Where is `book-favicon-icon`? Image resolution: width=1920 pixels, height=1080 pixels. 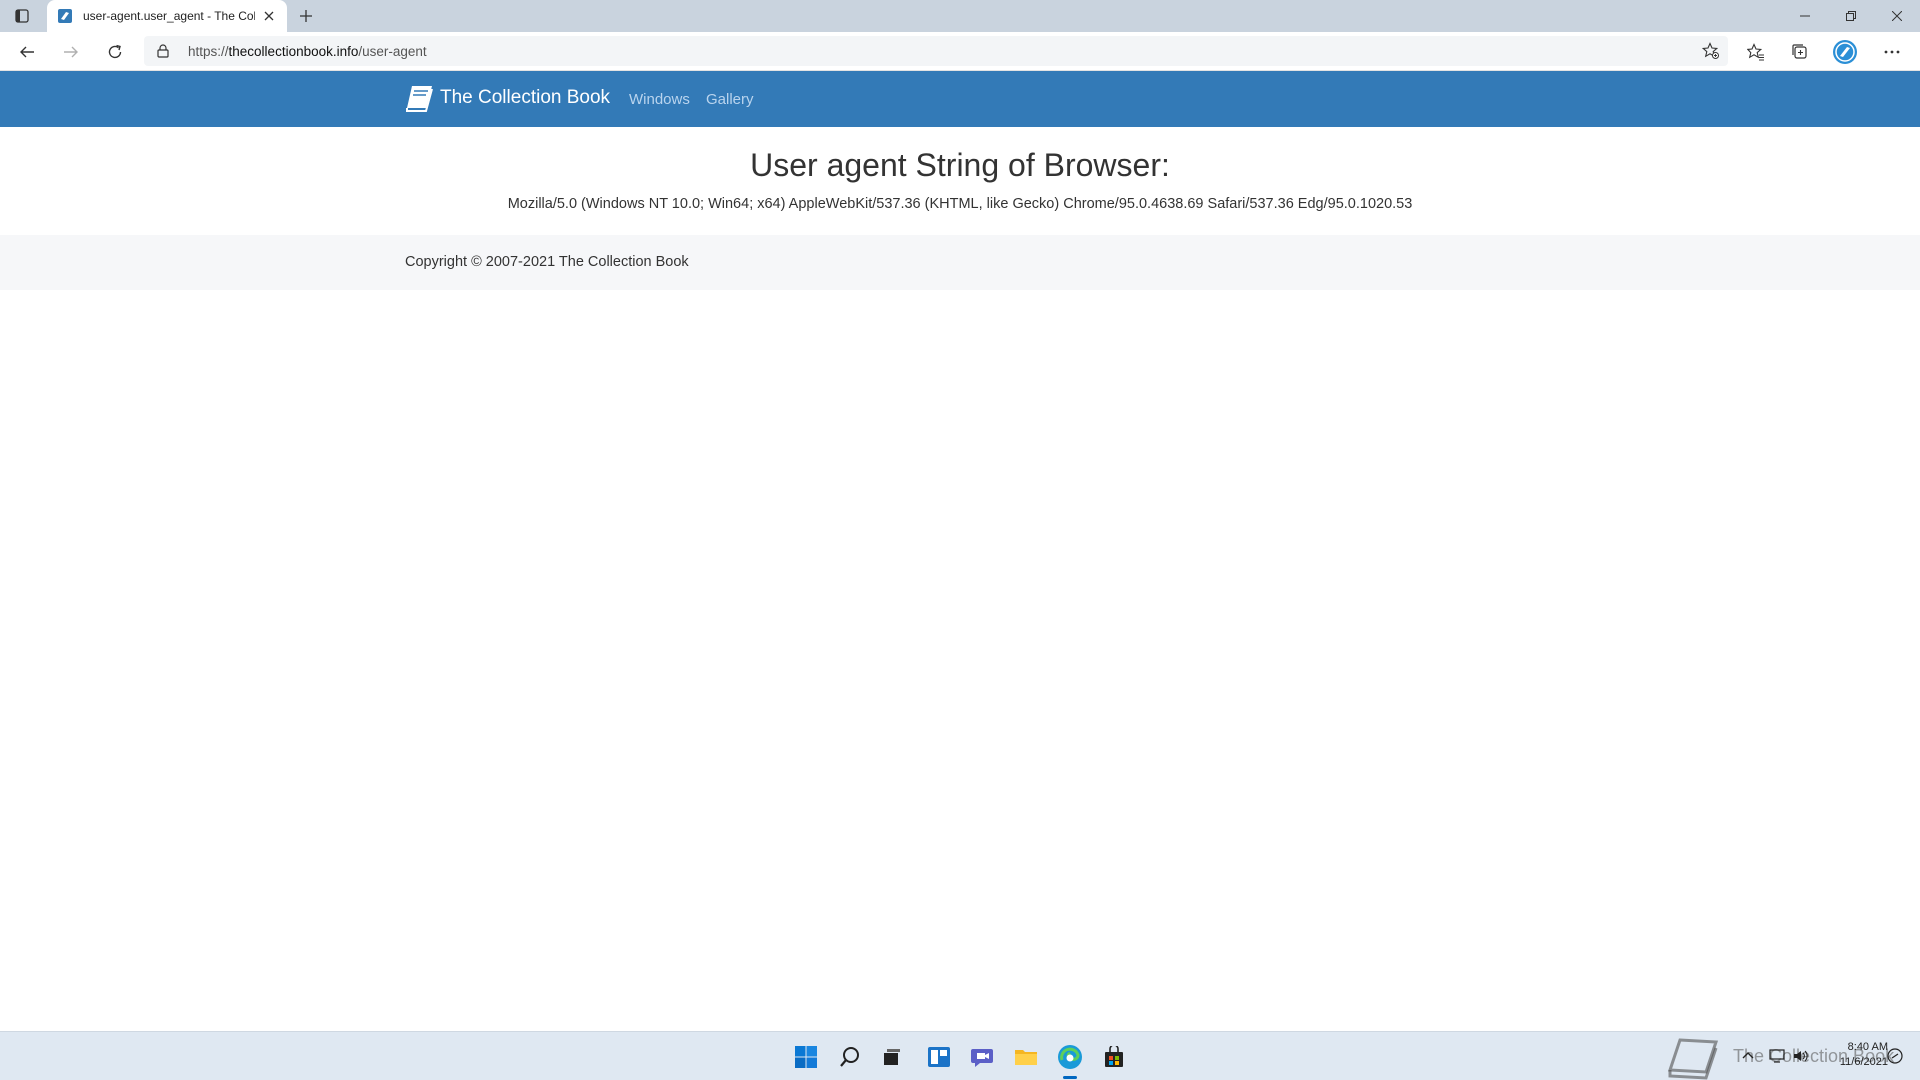
book-favicon-icon is located at coordinates (65, 16).